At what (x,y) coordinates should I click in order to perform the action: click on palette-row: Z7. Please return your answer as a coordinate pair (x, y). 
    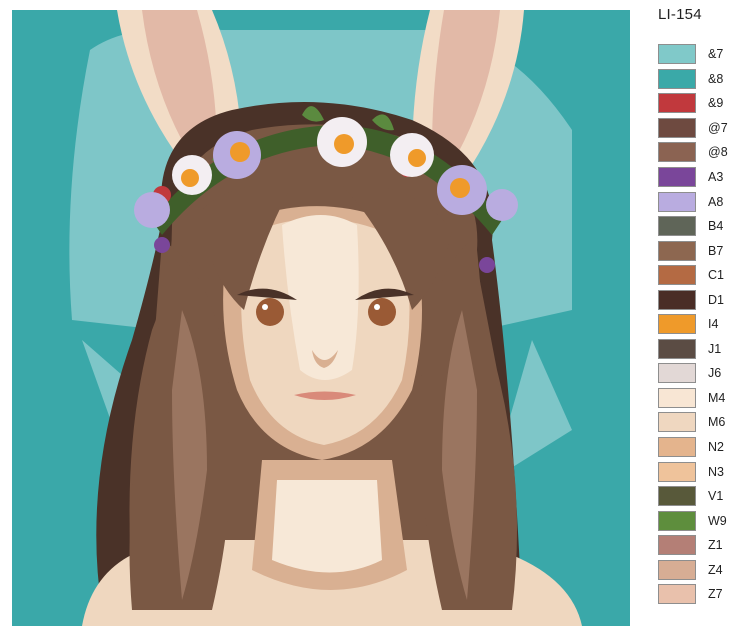
    Looking at the image, I should click on (693, 594).